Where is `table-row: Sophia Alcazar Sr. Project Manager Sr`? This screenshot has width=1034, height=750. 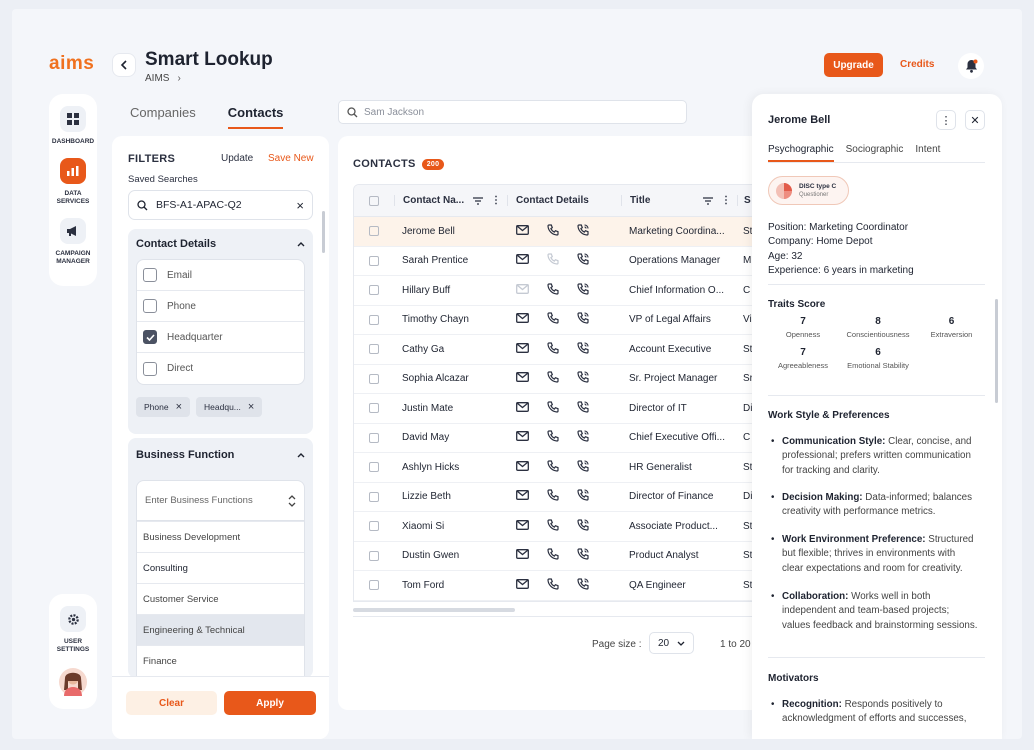 table-row: Sophia Alcazar Sr. Project Manager Sr is located at coordinates (571, 379).